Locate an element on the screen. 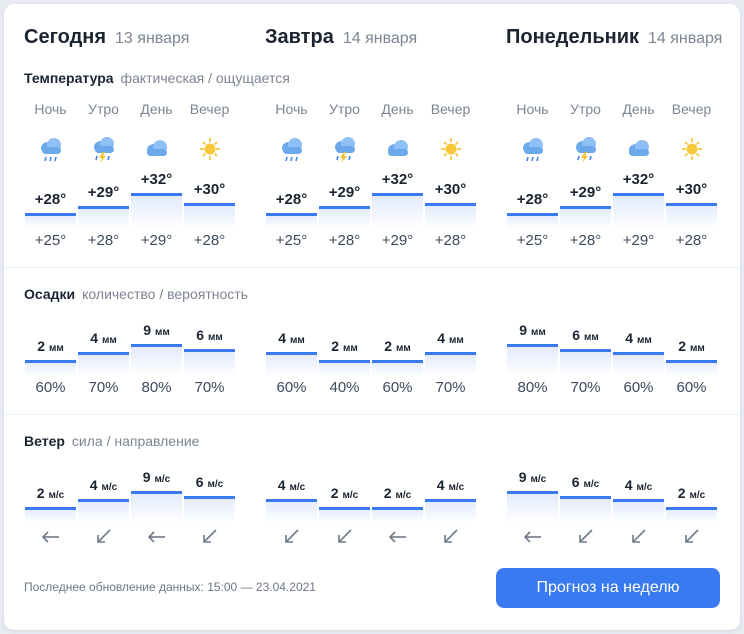  cloud-icon is located at coordinates (156, 149).